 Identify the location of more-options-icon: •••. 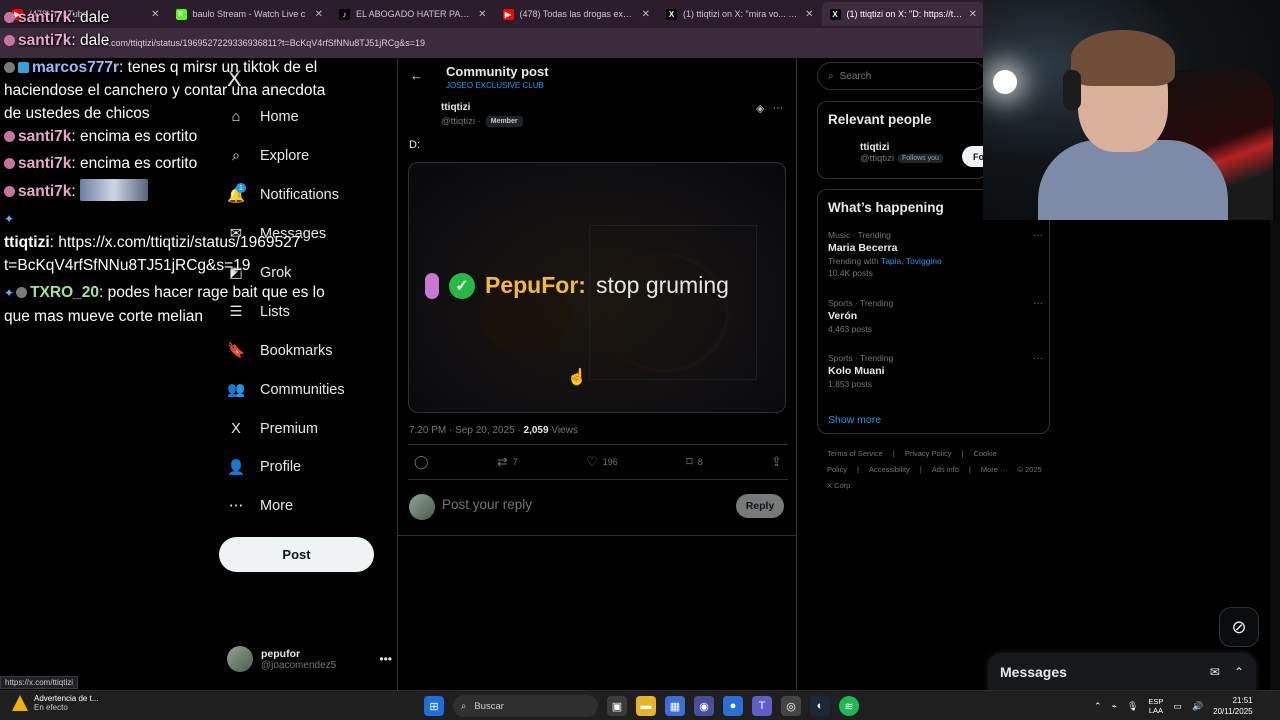
(385, 659).